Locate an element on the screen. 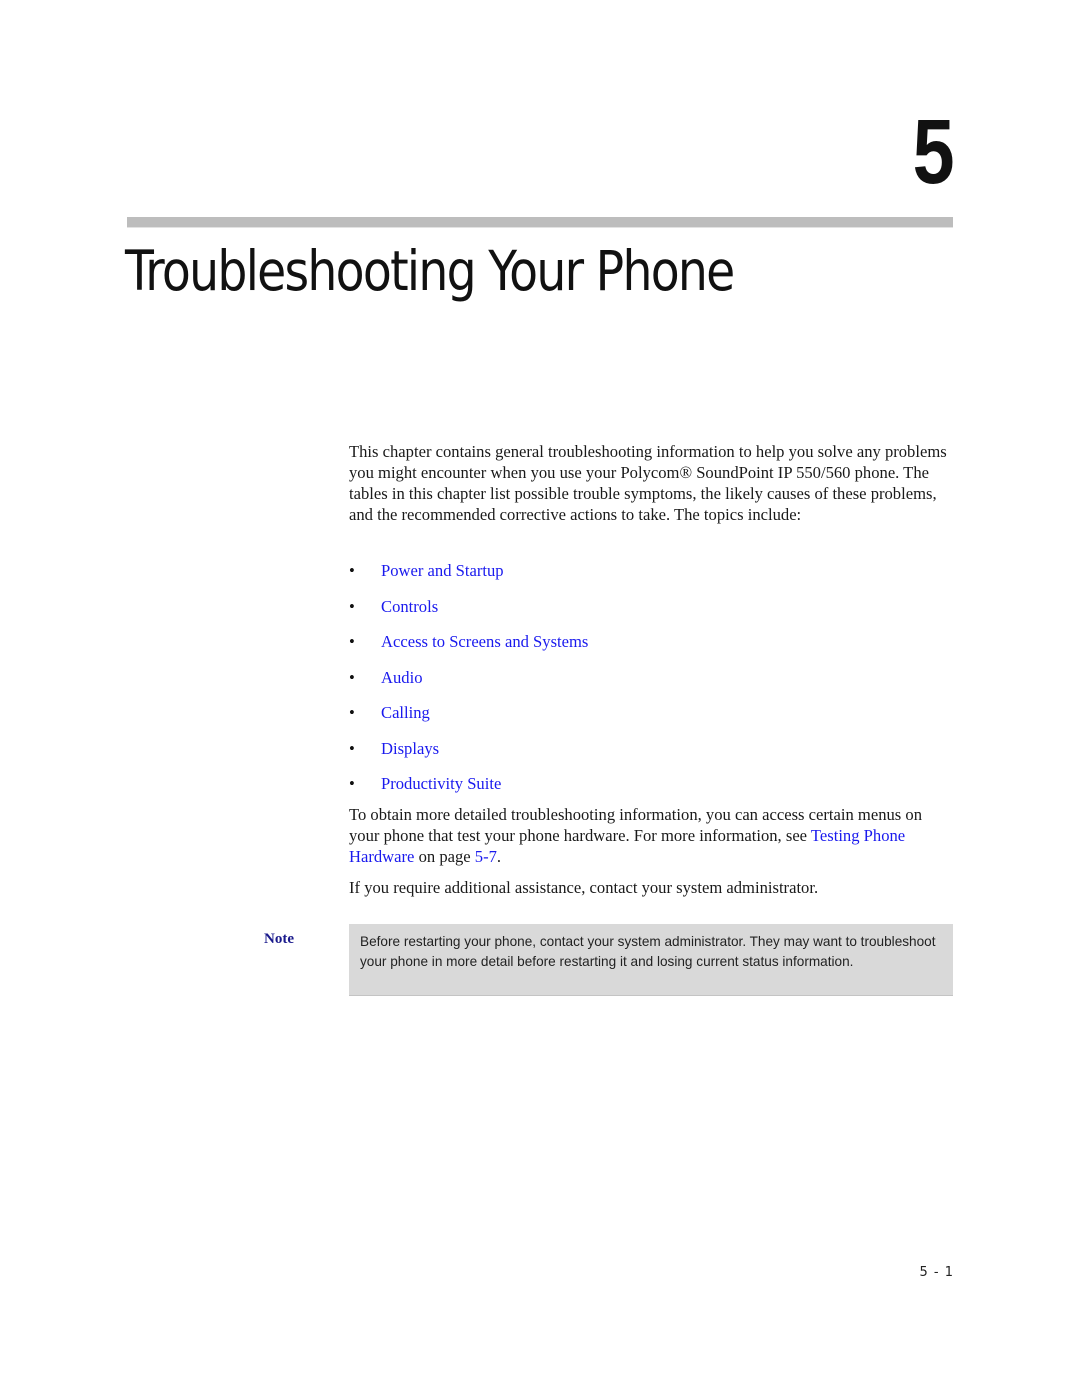 The image size is (1080, 1397). topic-link-power-and-startup: Power and Startup is located at coordinates (442, 570).